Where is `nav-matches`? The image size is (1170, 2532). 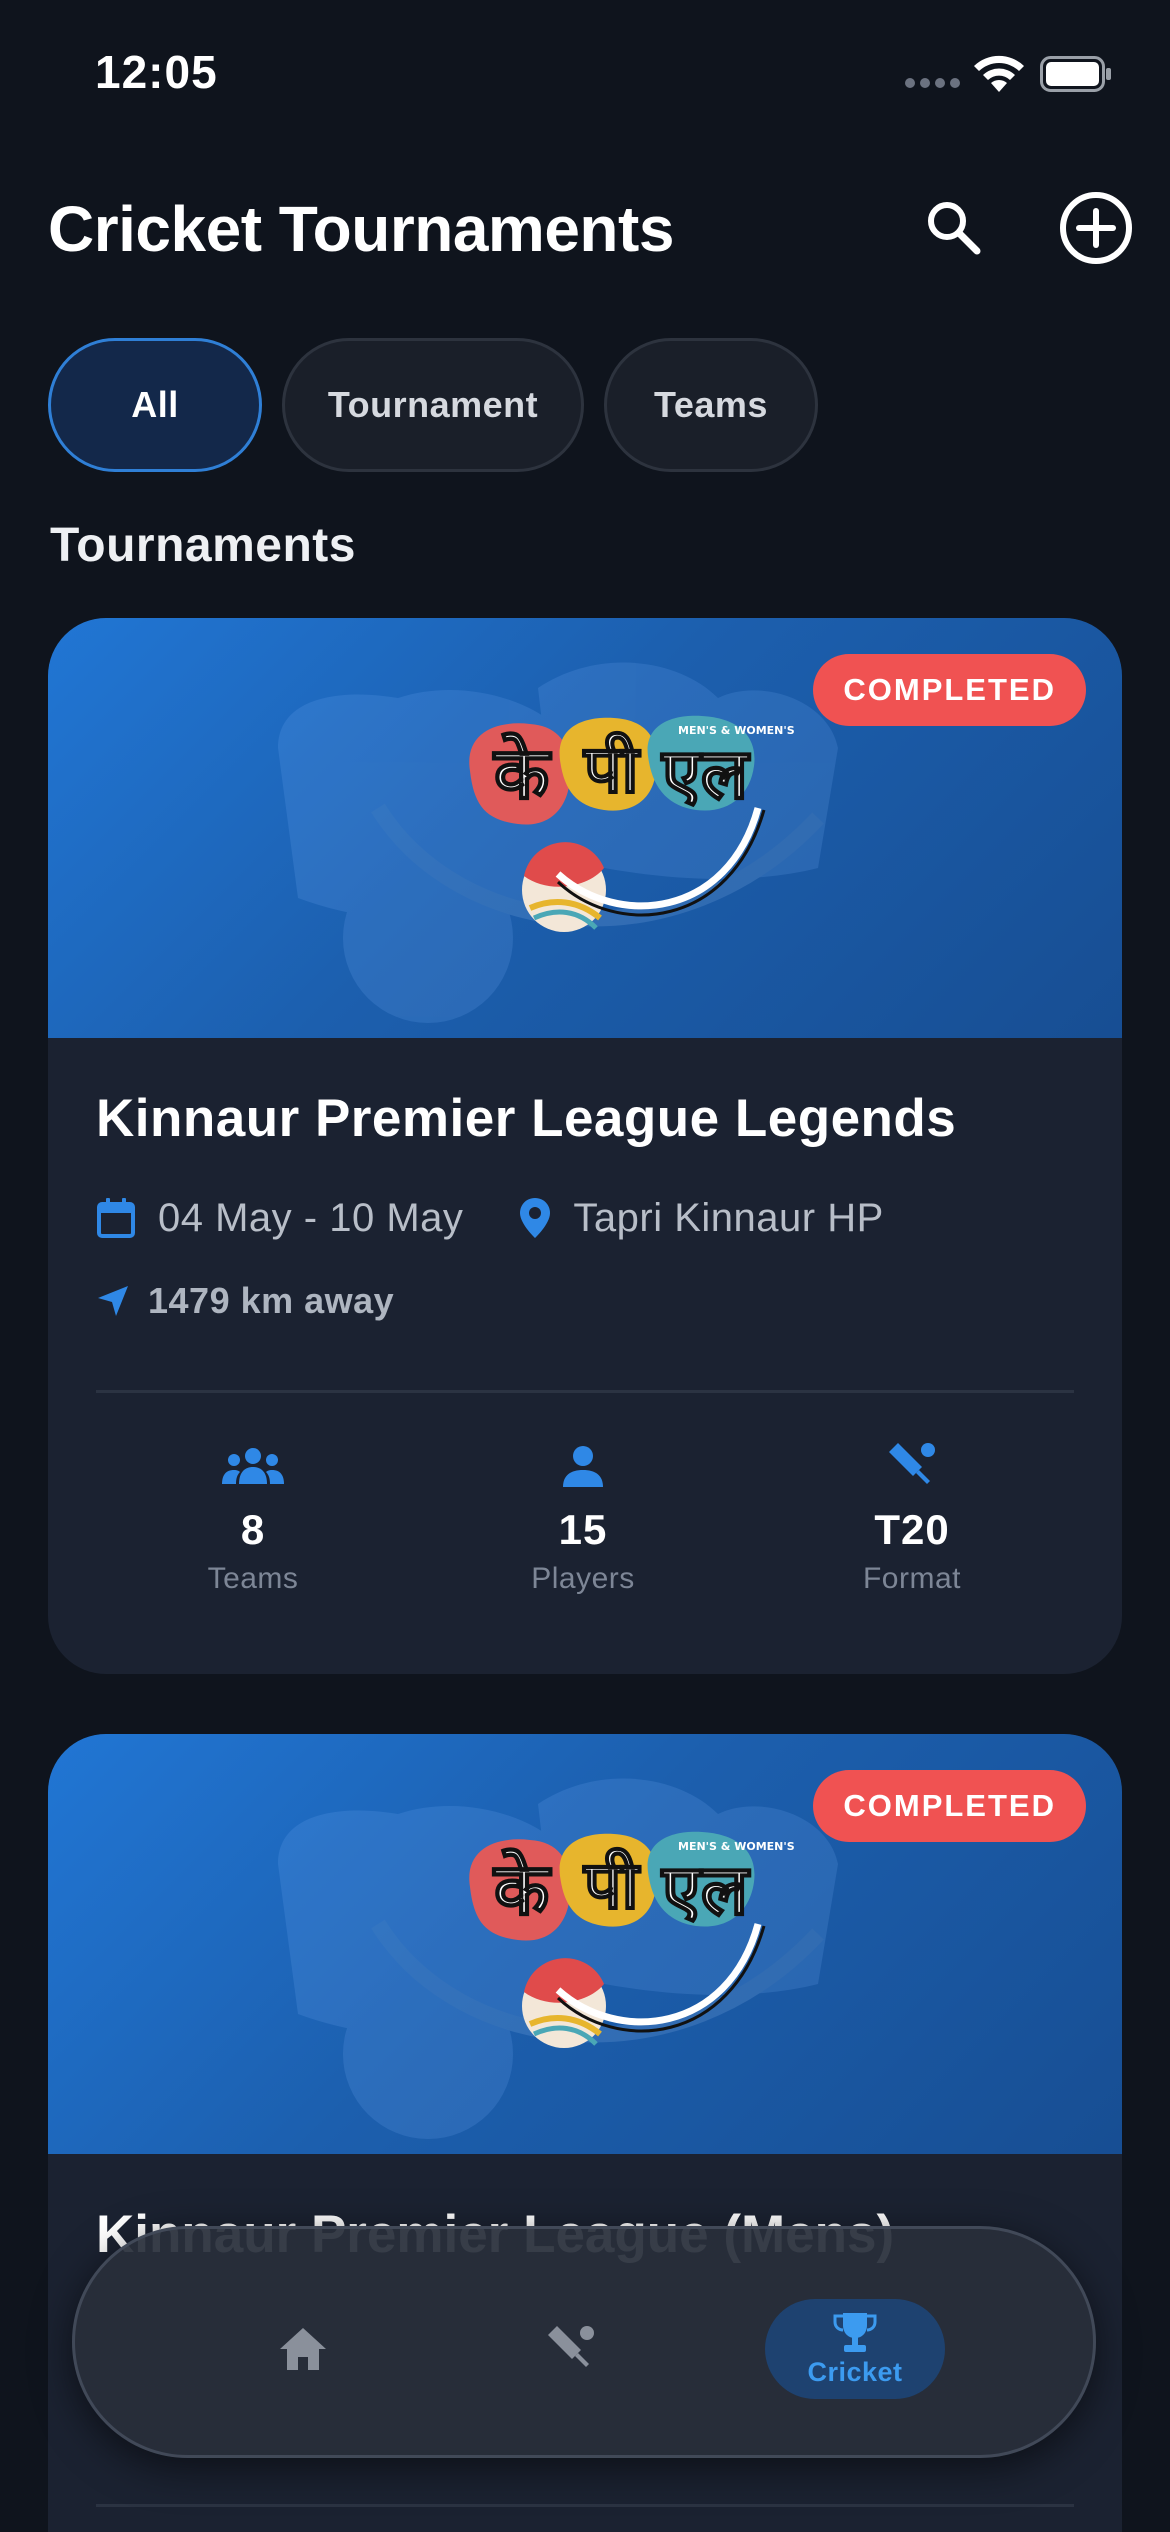 nav-matches is located at coordinates (571, 2349).